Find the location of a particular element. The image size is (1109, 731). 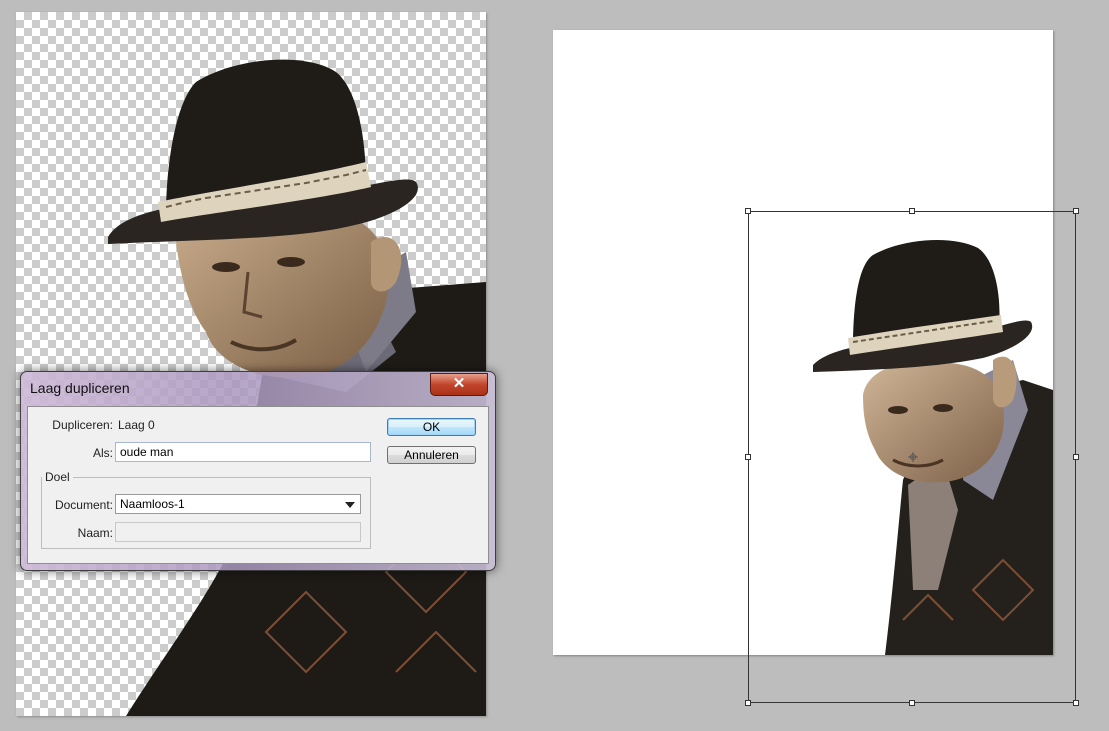

dialog-title: Laag dupliceren is located at coordinates (80, 388).